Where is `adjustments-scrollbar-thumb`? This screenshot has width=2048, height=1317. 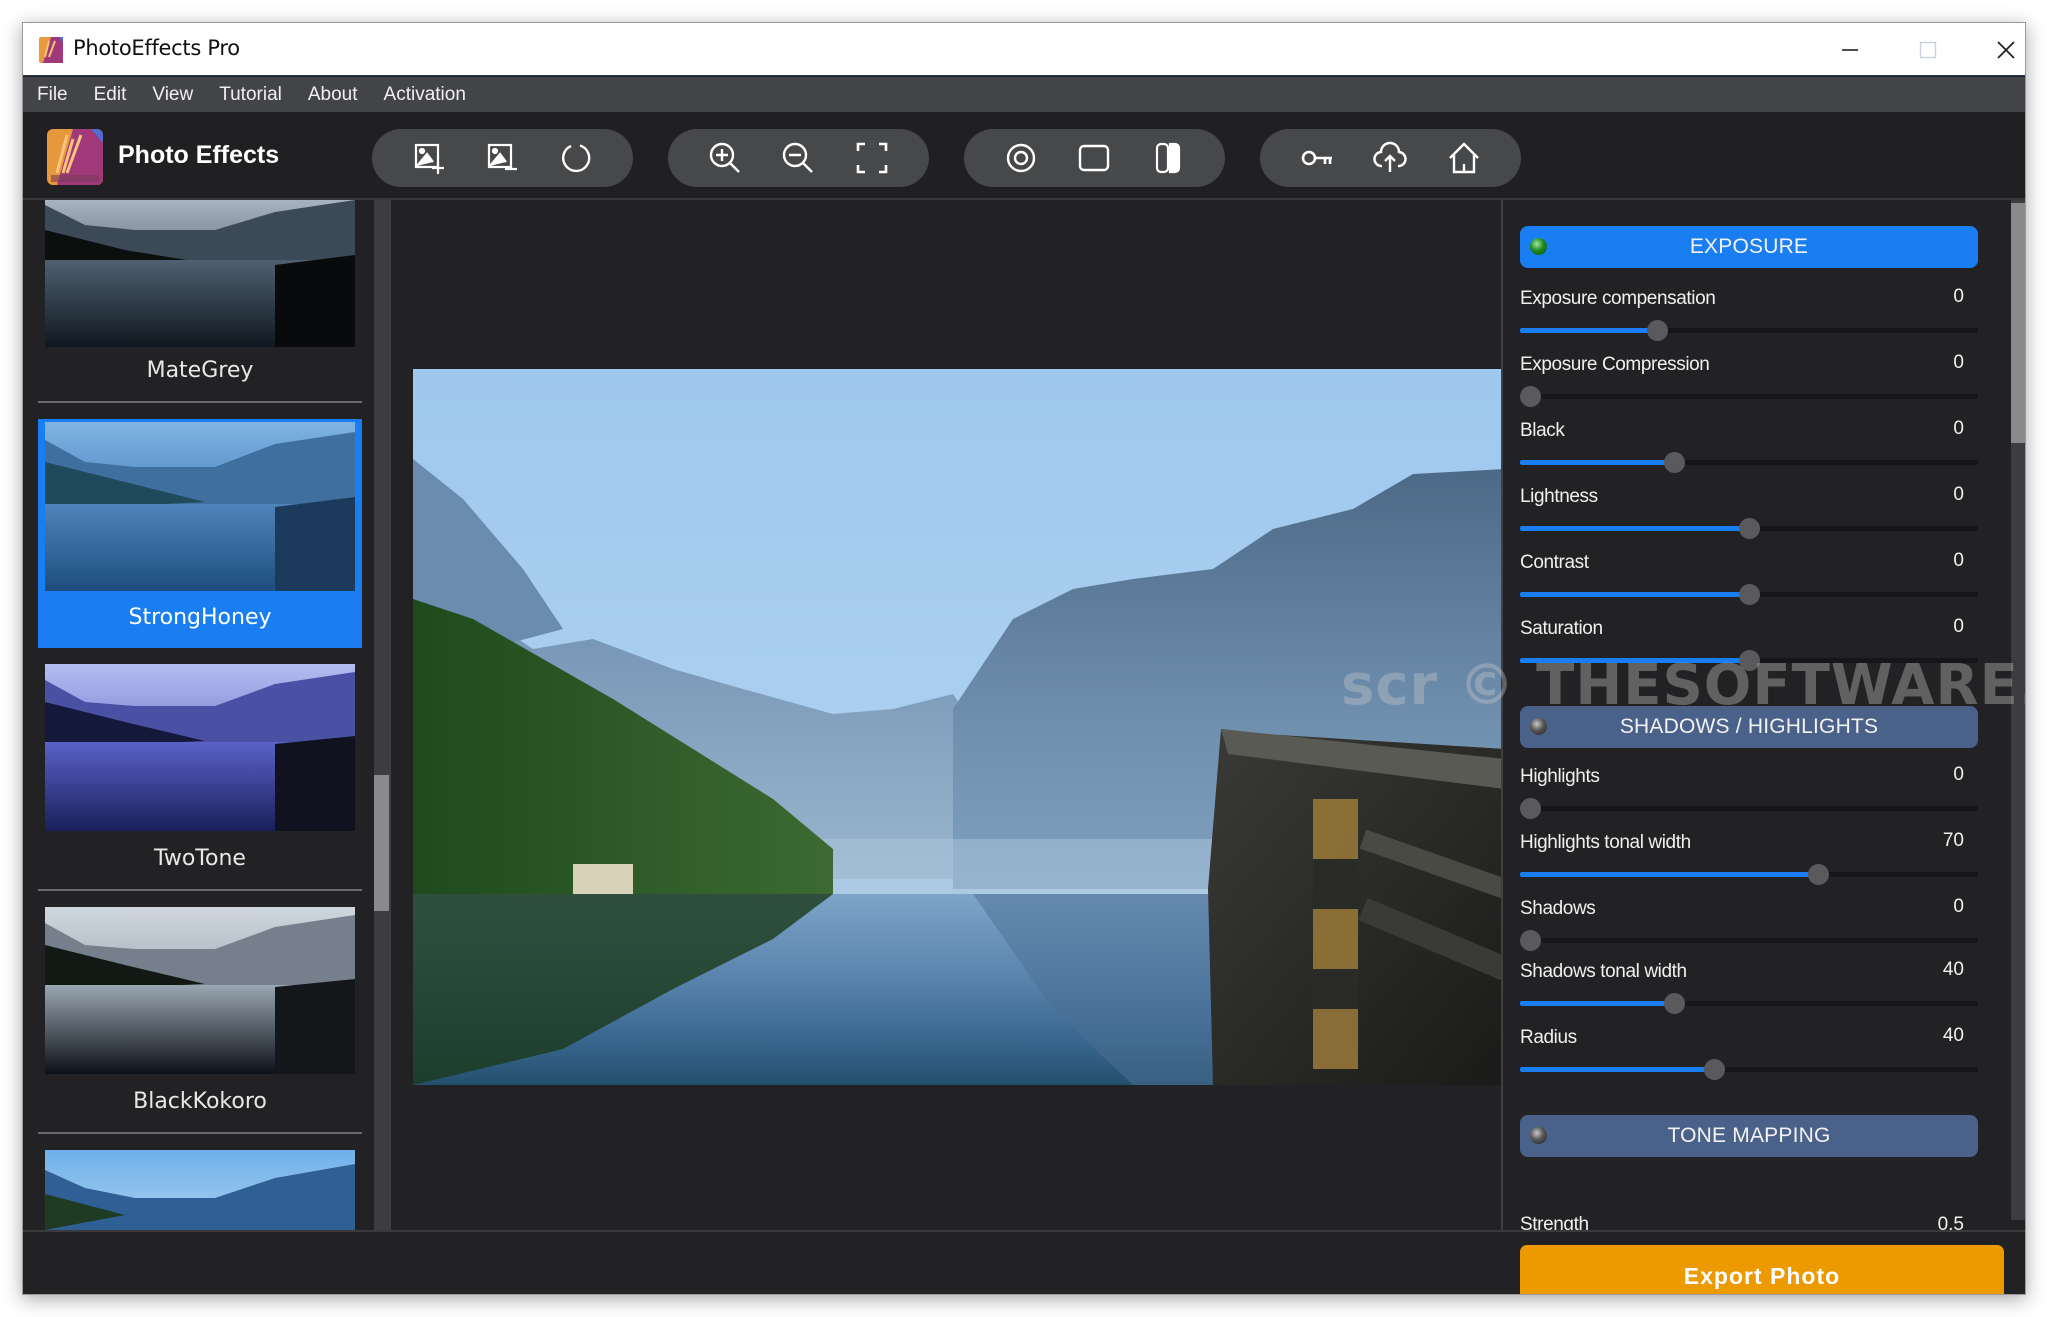
adjustments-scrollbar-thumb is located at coordinates (2018, 323).